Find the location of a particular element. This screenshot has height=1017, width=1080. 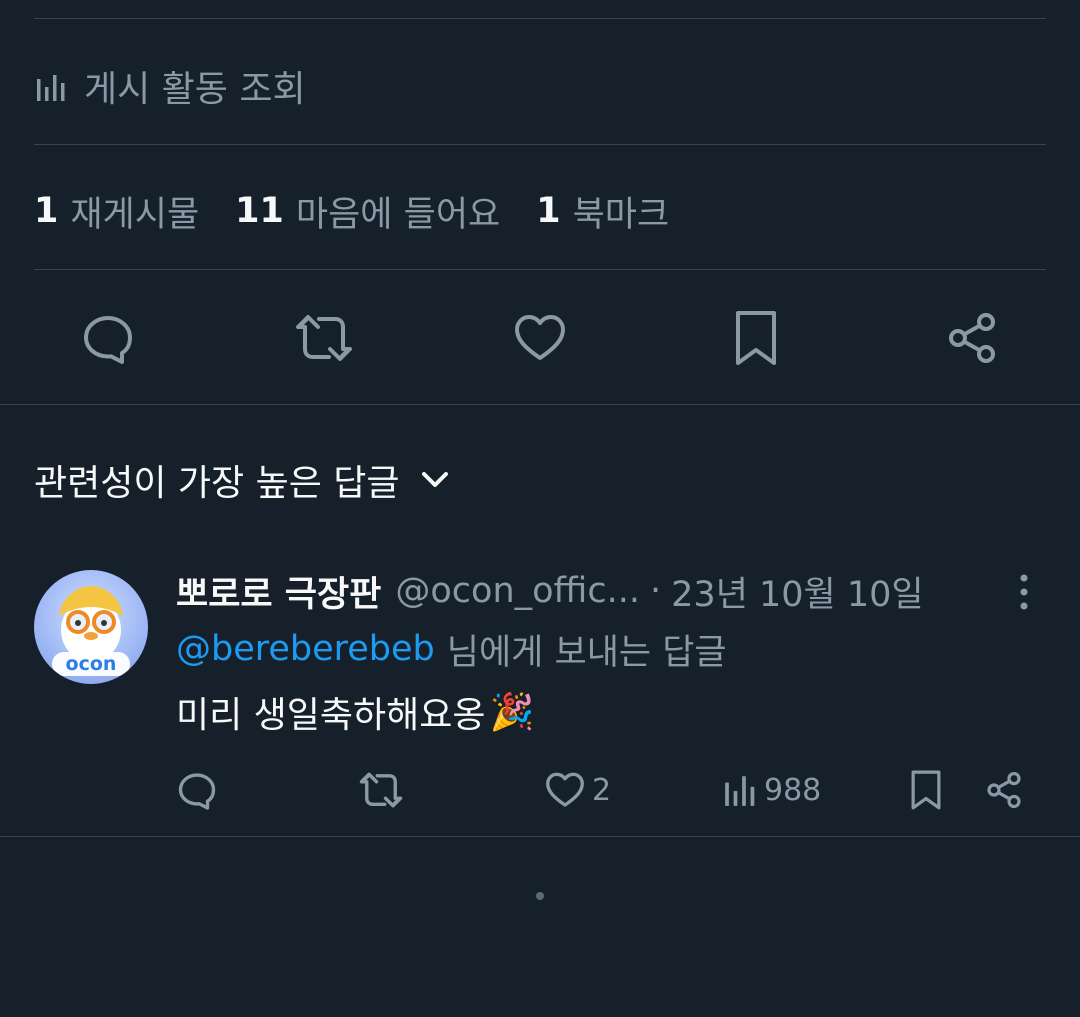

replying-to: @bereberebeb 님에게 보내는 답글 is located at coordinates (451, 649).